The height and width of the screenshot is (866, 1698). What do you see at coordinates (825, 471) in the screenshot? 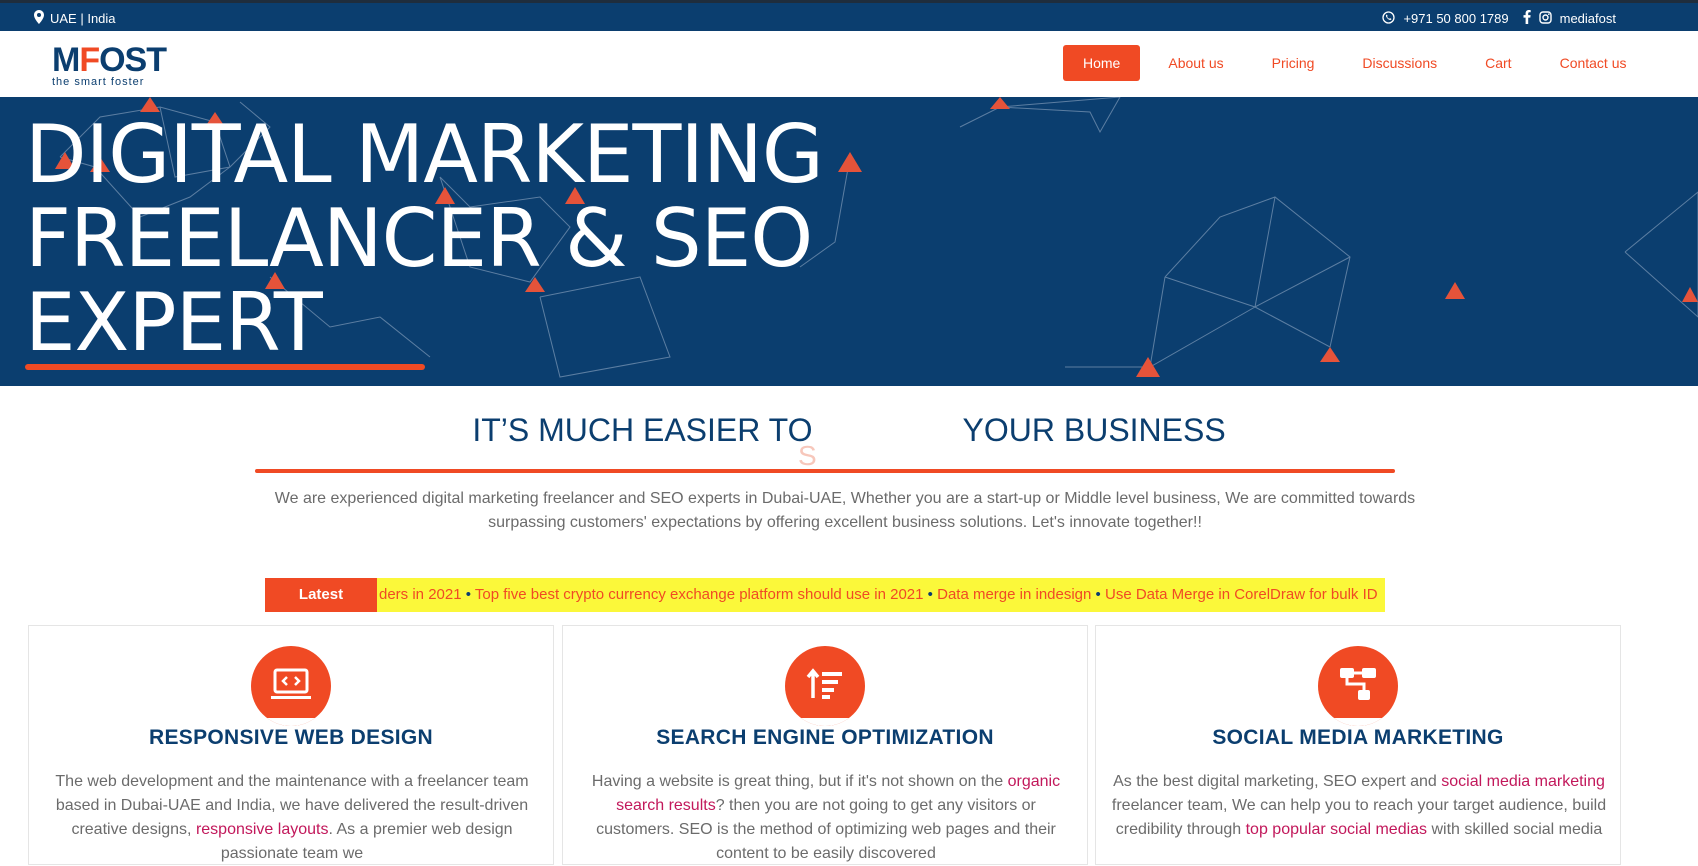
I see `tagline-divider` at bounding box center [825, 471].